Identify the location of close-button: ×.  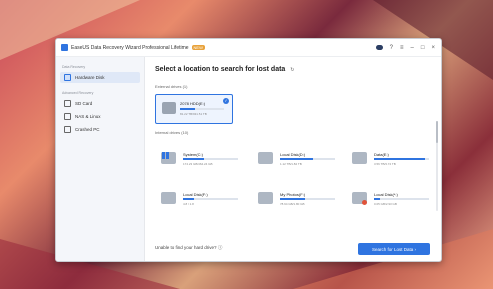
(433, 48).